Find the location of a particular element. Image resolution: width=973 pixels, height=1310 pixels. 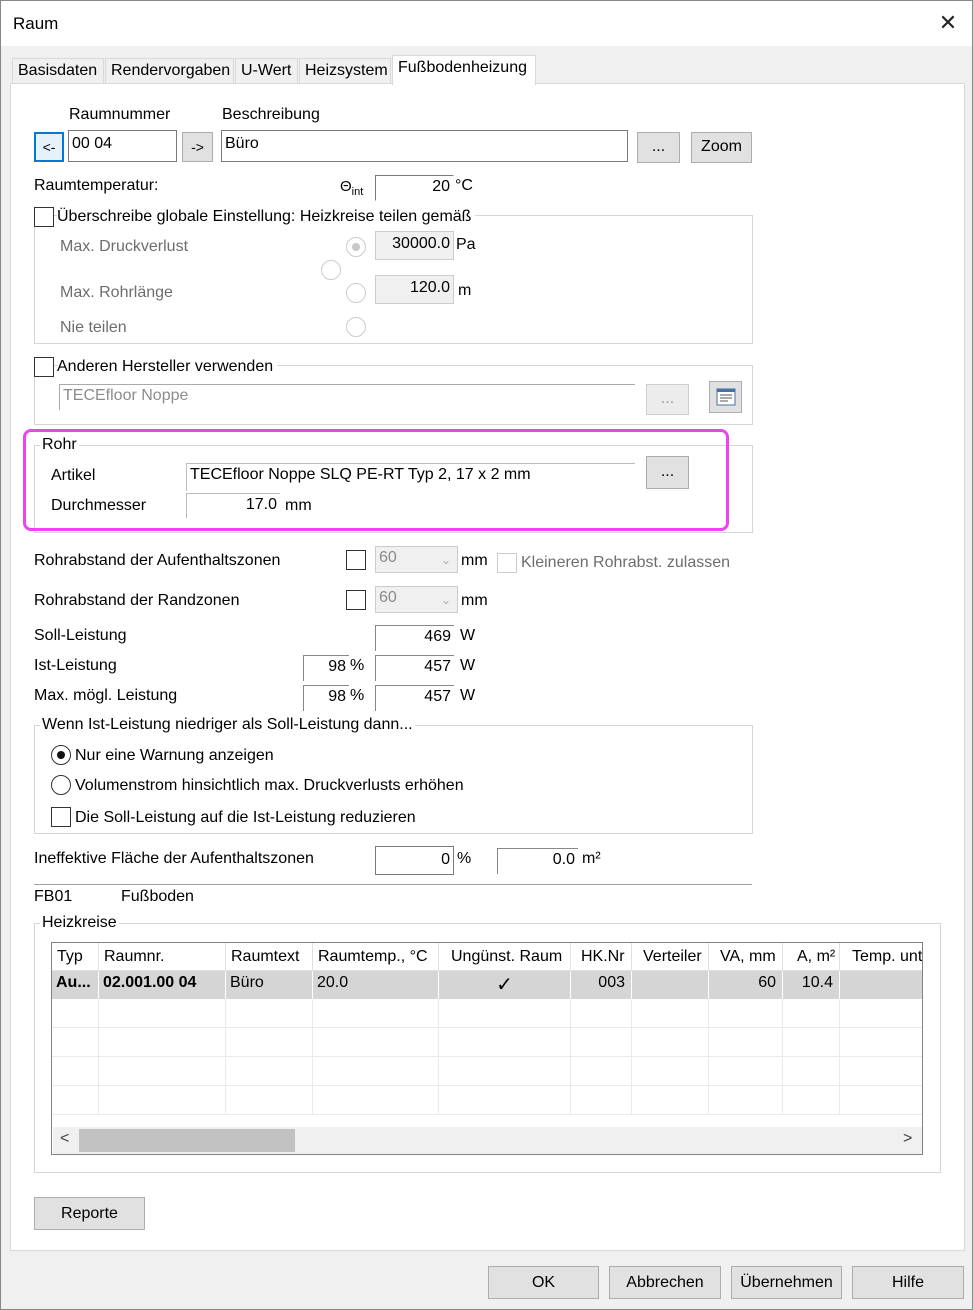

next-room-button: -> is located at coordinates (197, 147).